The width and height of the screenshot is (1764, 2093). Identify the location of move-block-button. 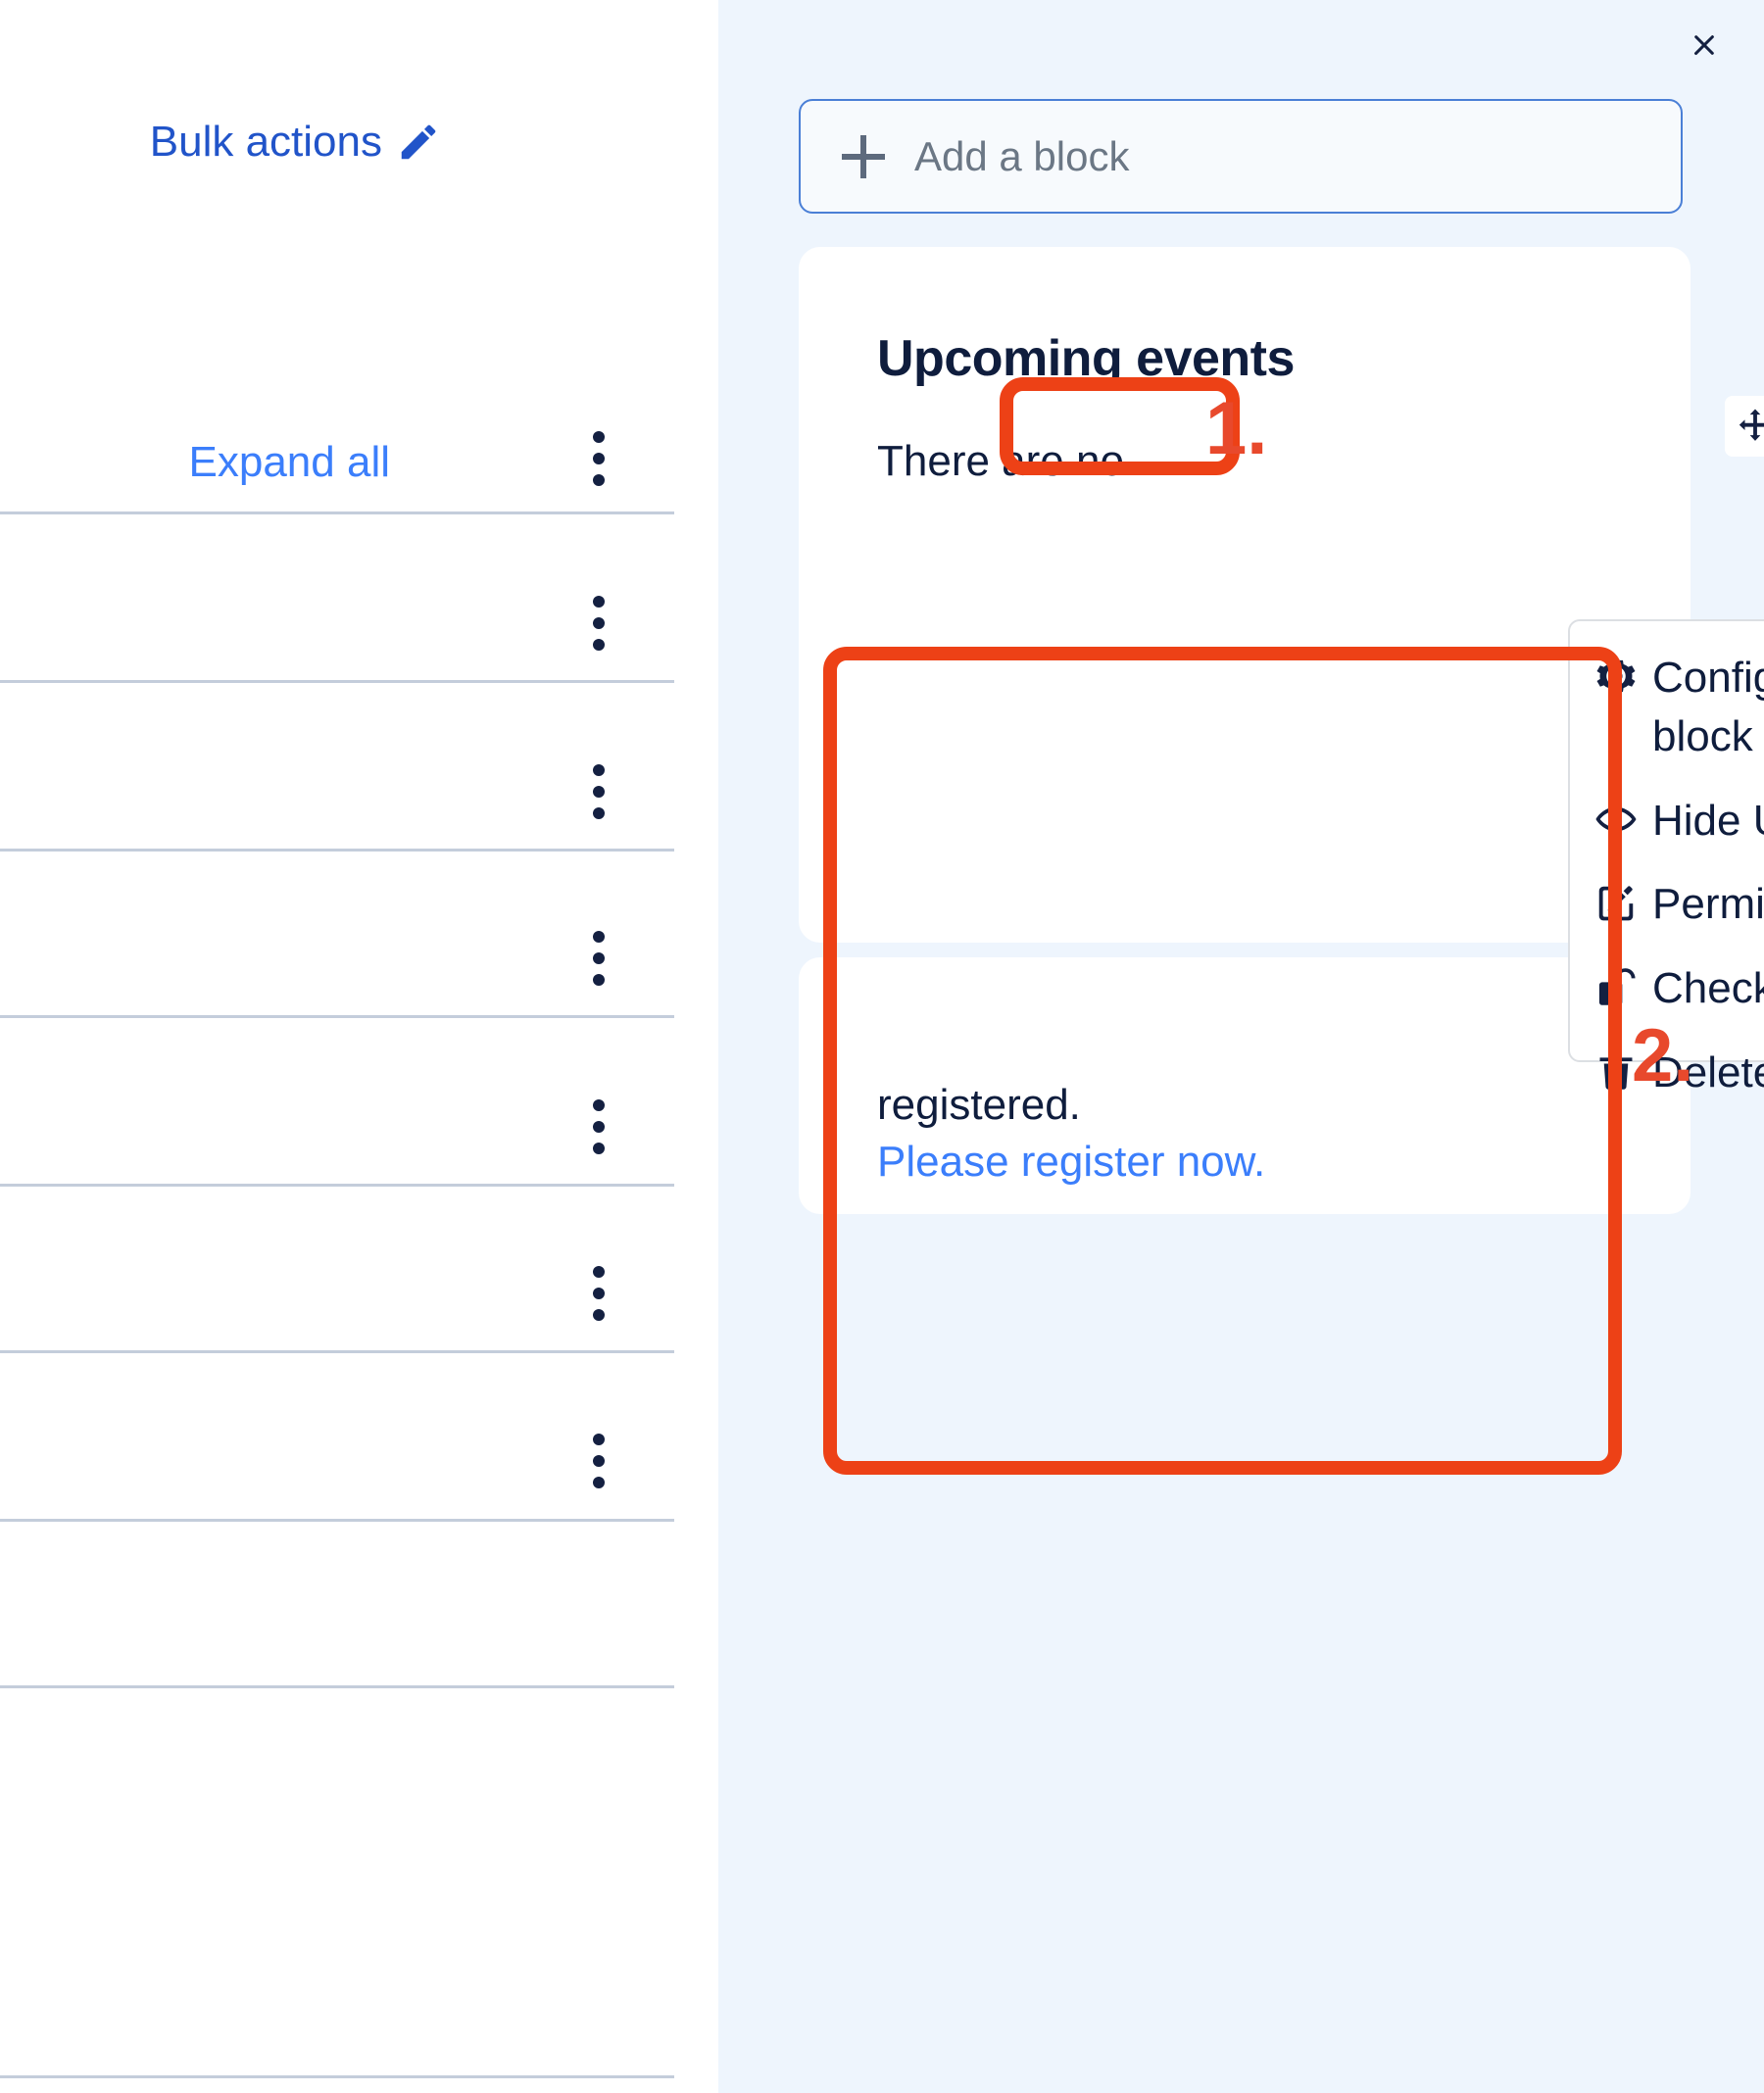
(1744, 427).